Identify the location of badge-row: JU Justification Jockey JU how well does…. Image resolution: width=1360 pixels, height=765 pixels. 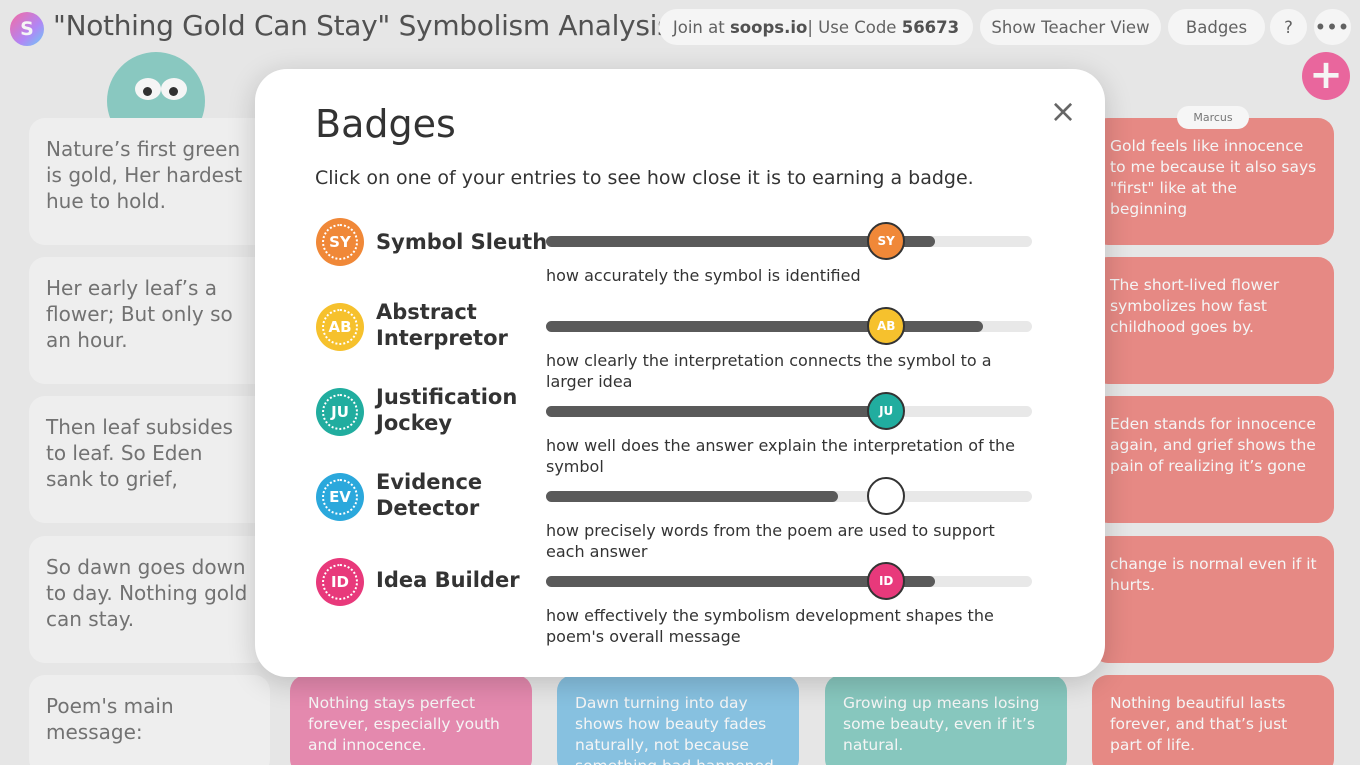
(680, 429).